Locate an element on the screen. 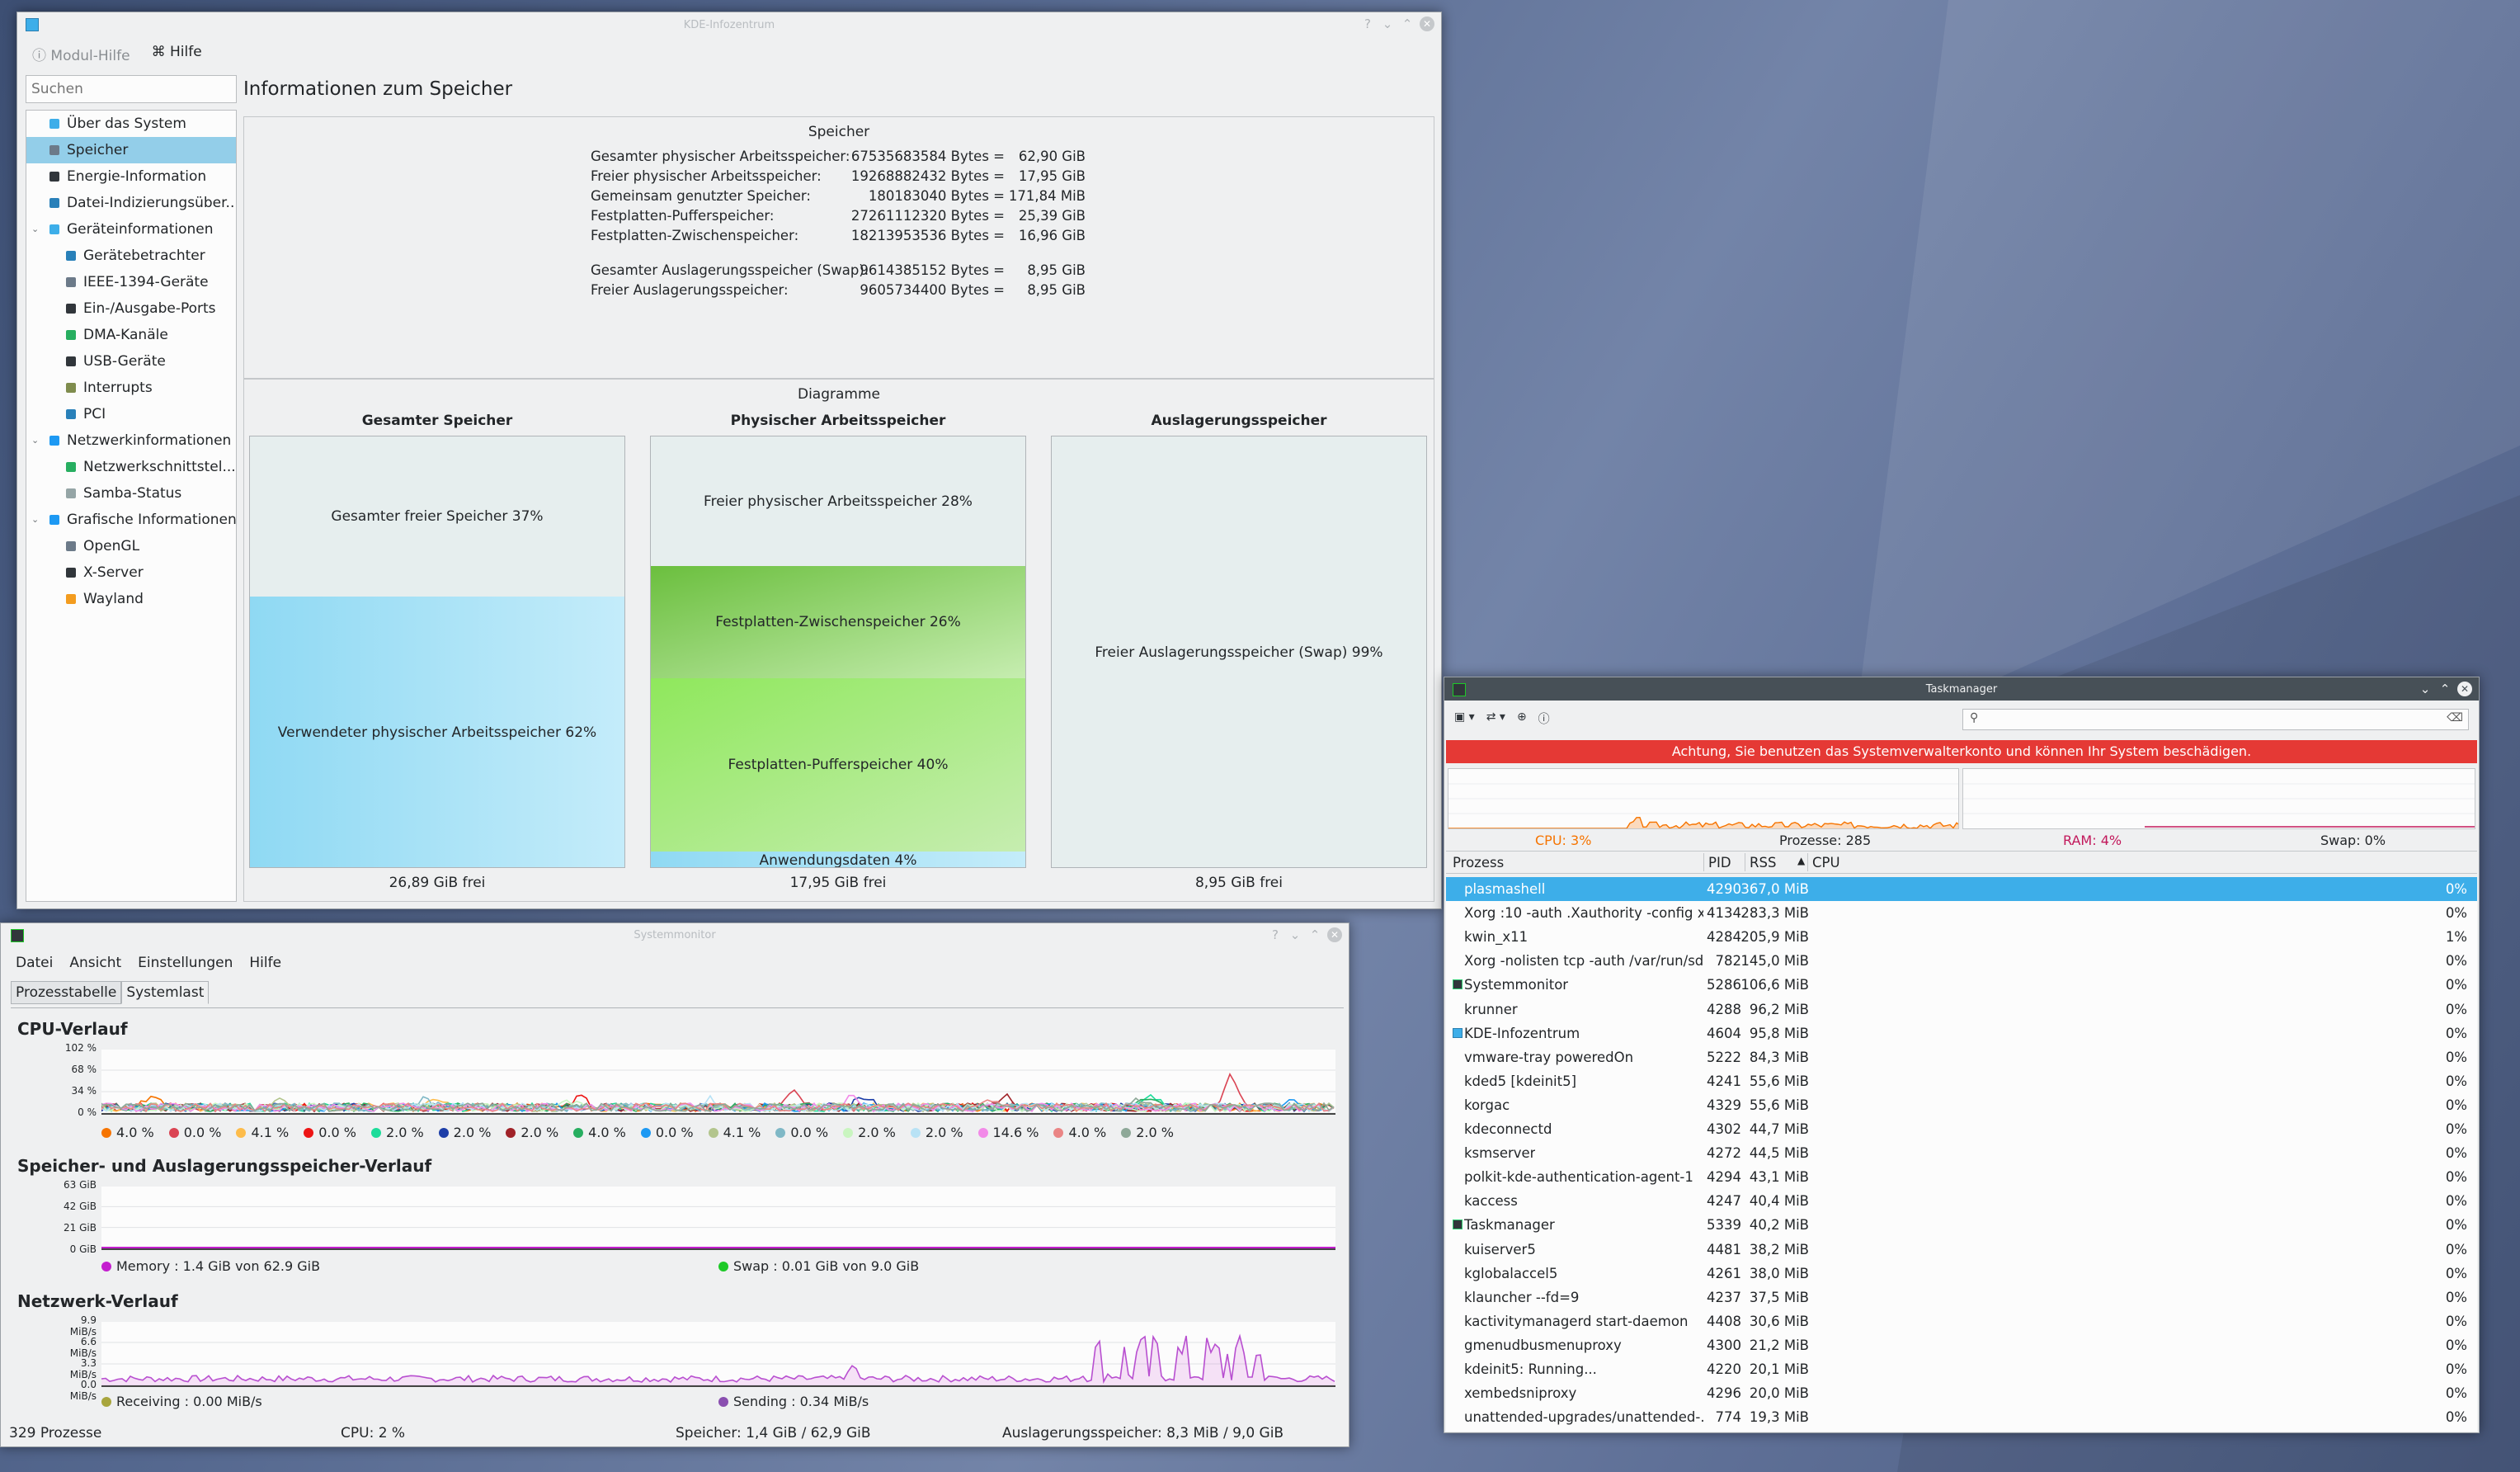 This screenshot has width=2520, height=1472. sidebar-item-label: Geräteinformationen is located at coordinates (140, 230).